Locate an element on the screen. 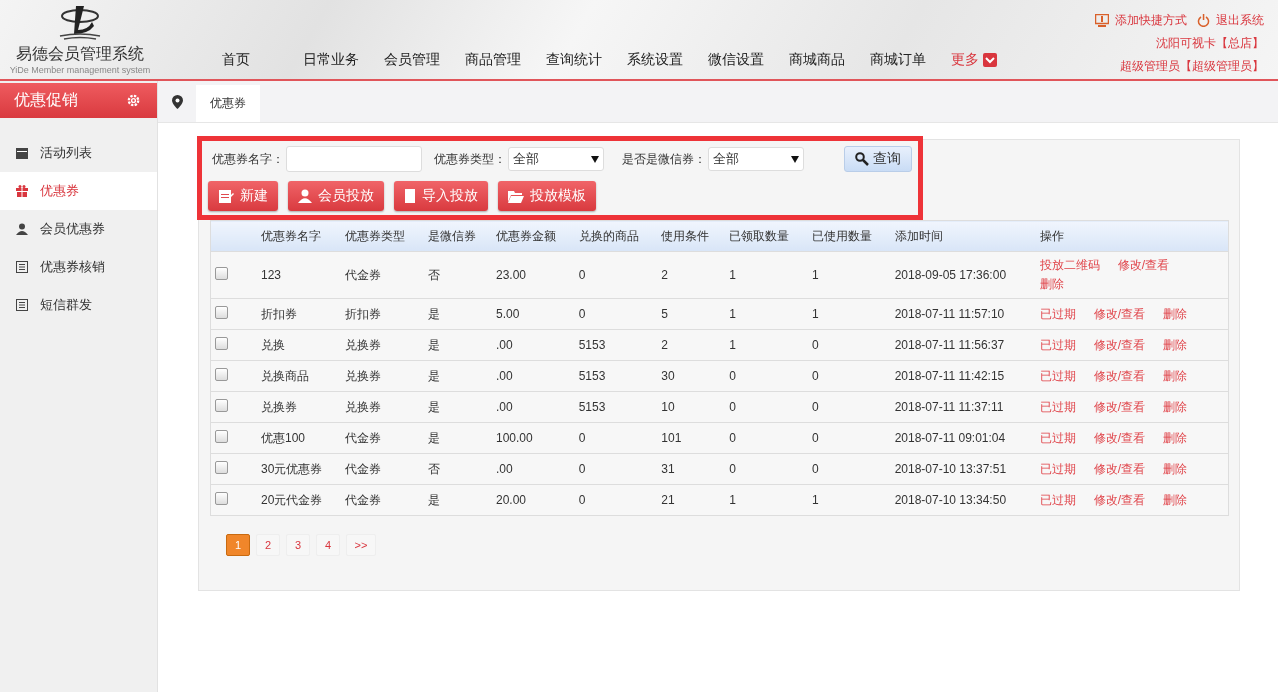 The width and height of the screenshot is (1278, 692). action-button: 会员投放 is located at coordinates (336, 196).